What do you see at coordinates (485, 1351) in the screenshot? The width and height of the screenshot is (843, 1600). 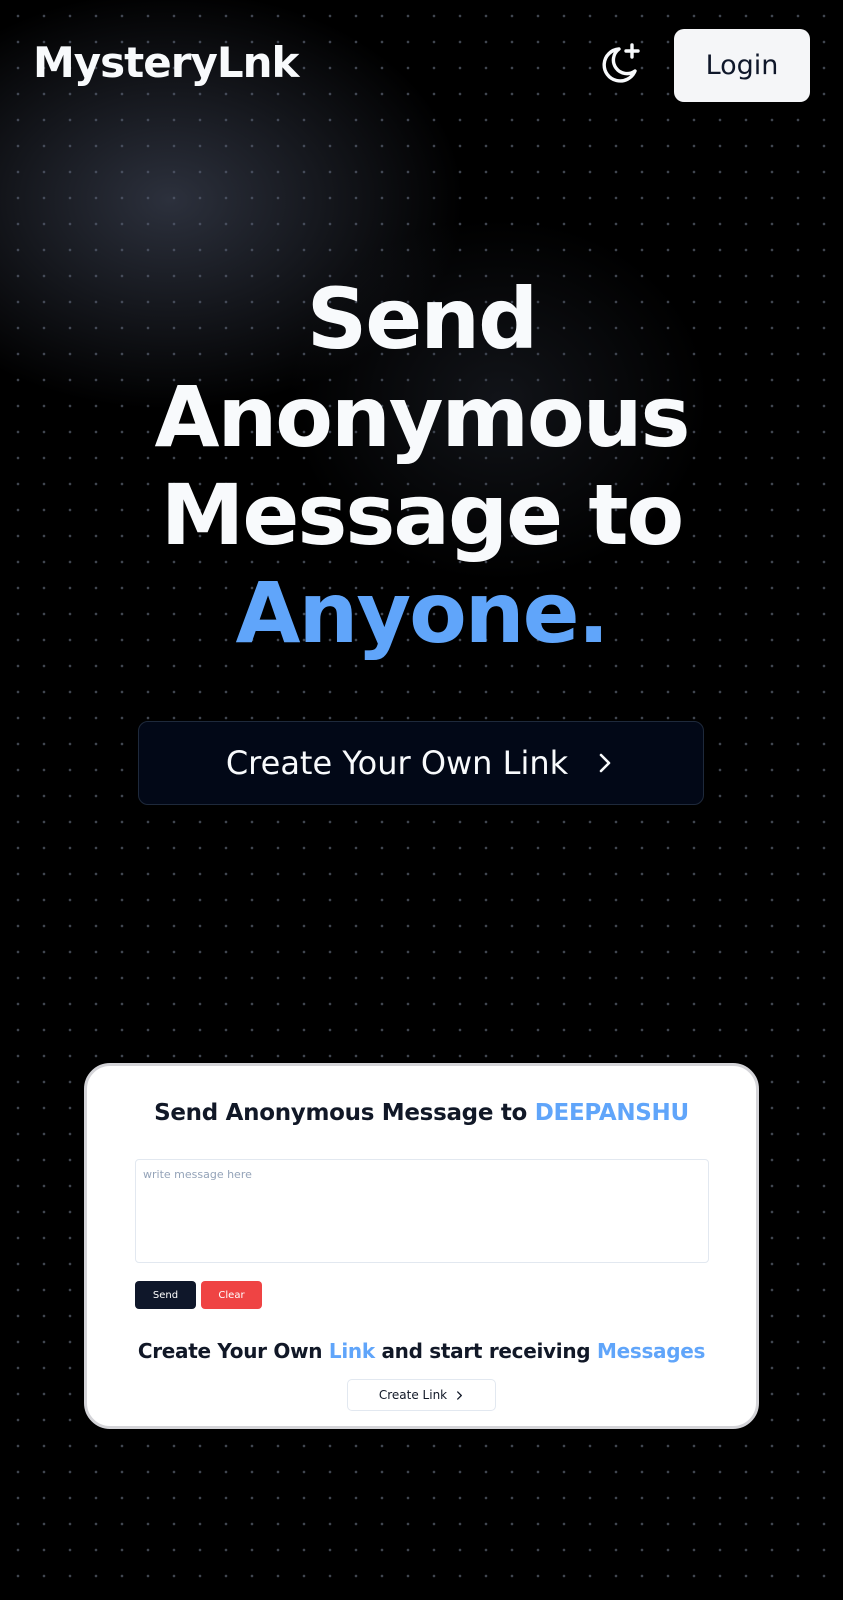 I see `preview-sub-part2: and start receiving` at bounding box center [485, 1351].